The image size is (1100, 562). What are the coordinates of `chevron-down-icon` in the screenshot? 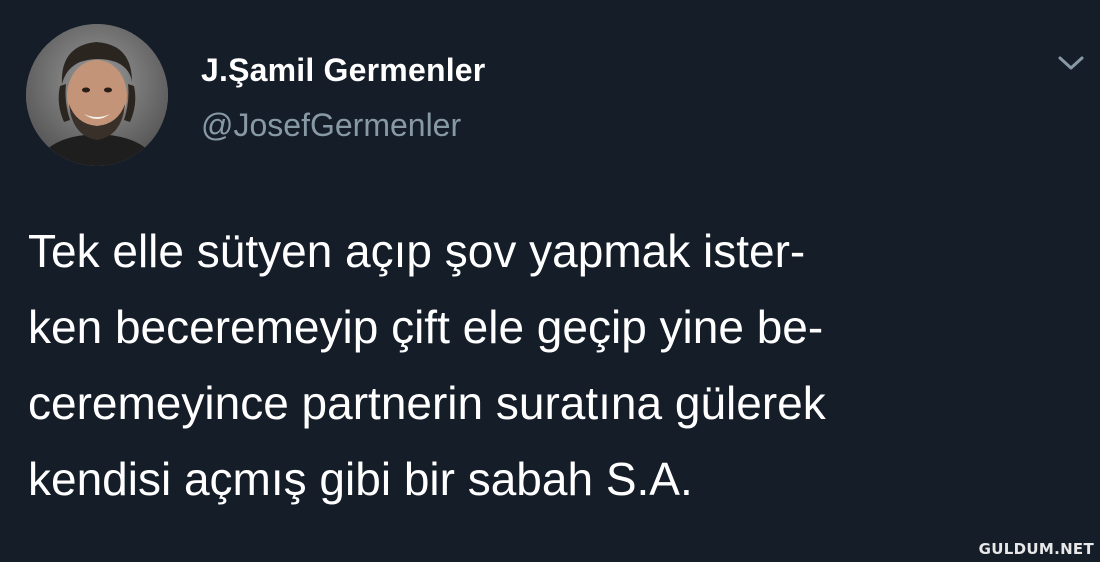 It's located at (1071, 63).